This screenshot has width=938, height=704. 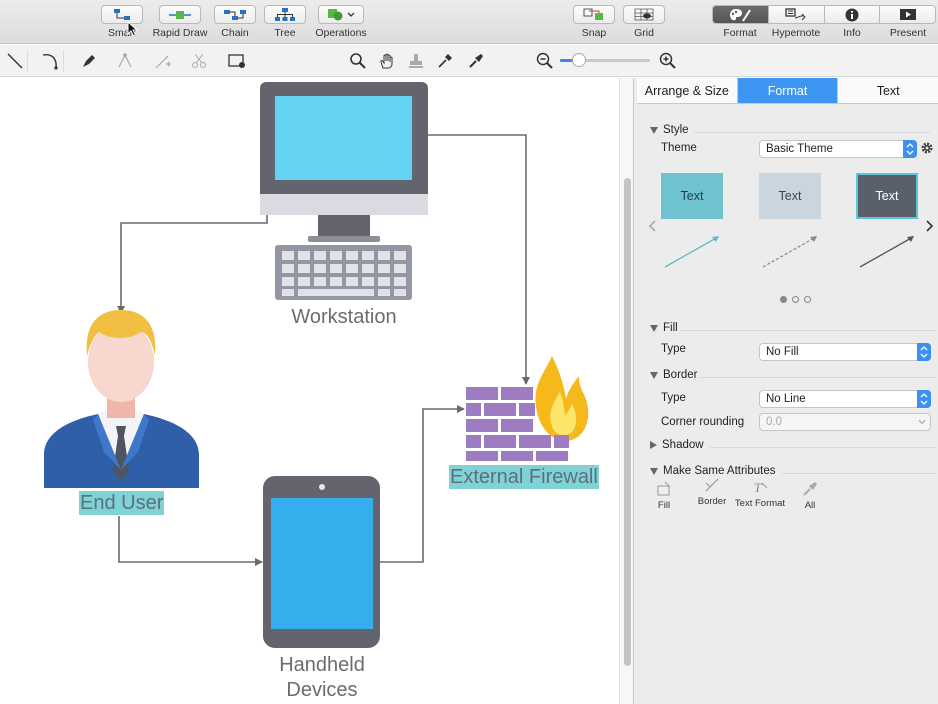 I want to click on swatch-2-text: Text, so click(x=790, y=196).